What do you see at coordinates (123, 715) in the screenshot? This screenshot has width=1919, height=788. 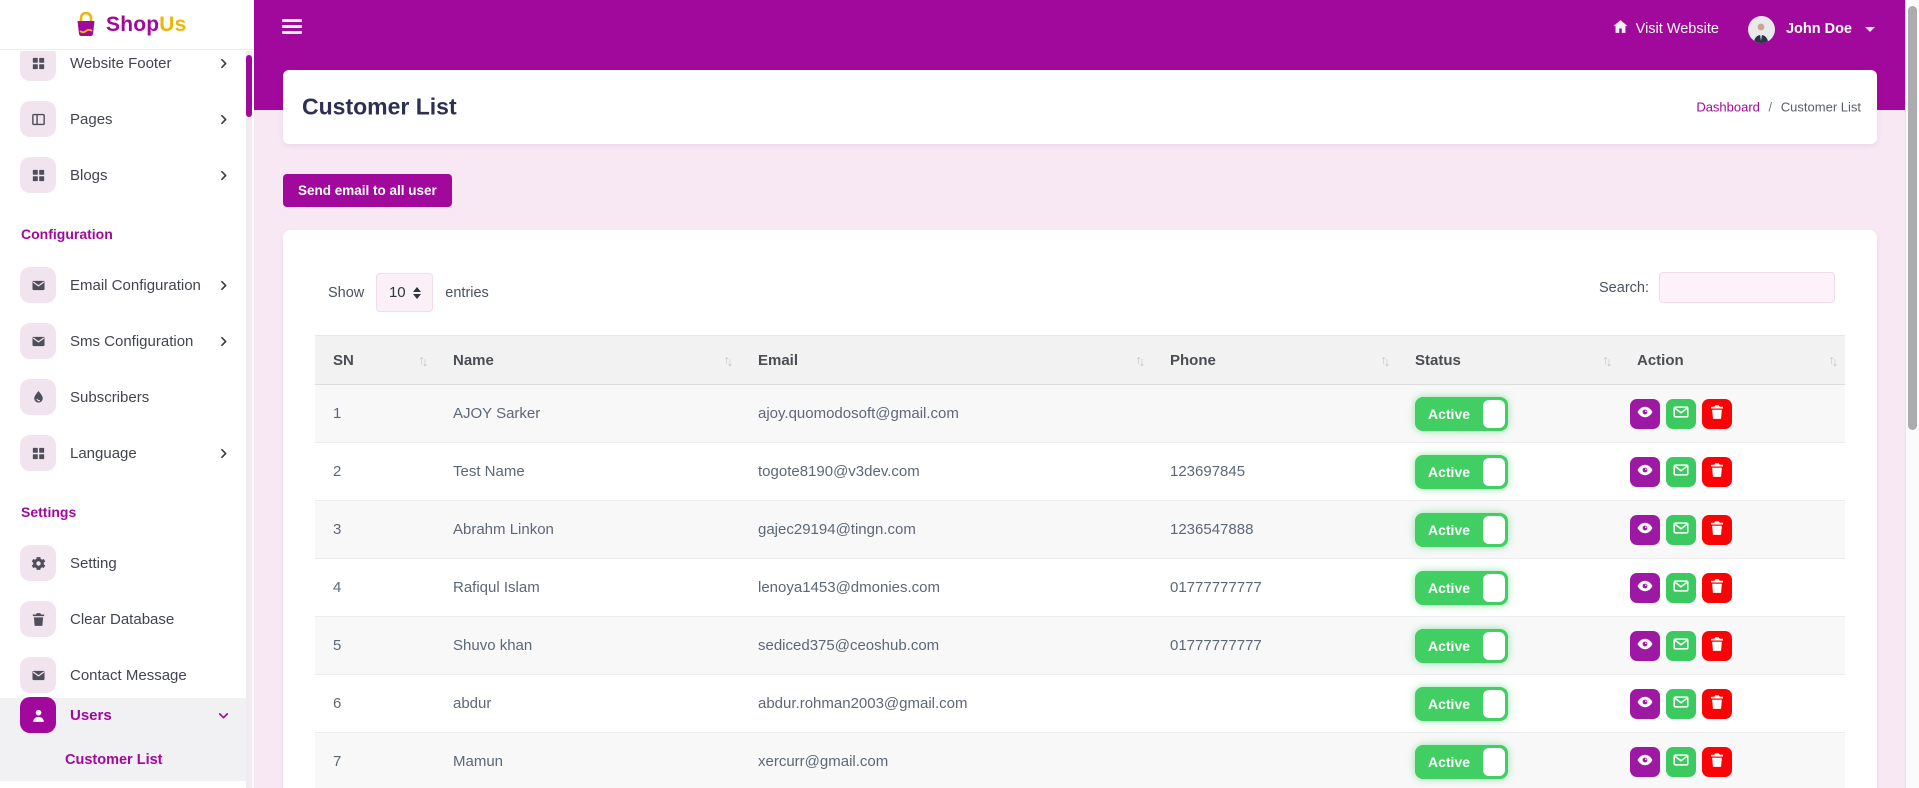 I see `sidebar-item-users: Users` at bounding box center [123, 715].